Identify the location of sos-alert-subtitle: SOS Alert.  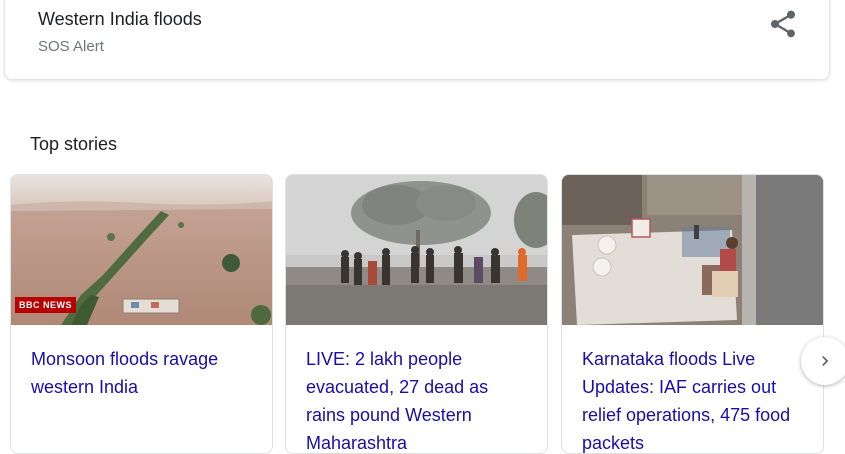
(71, 46).